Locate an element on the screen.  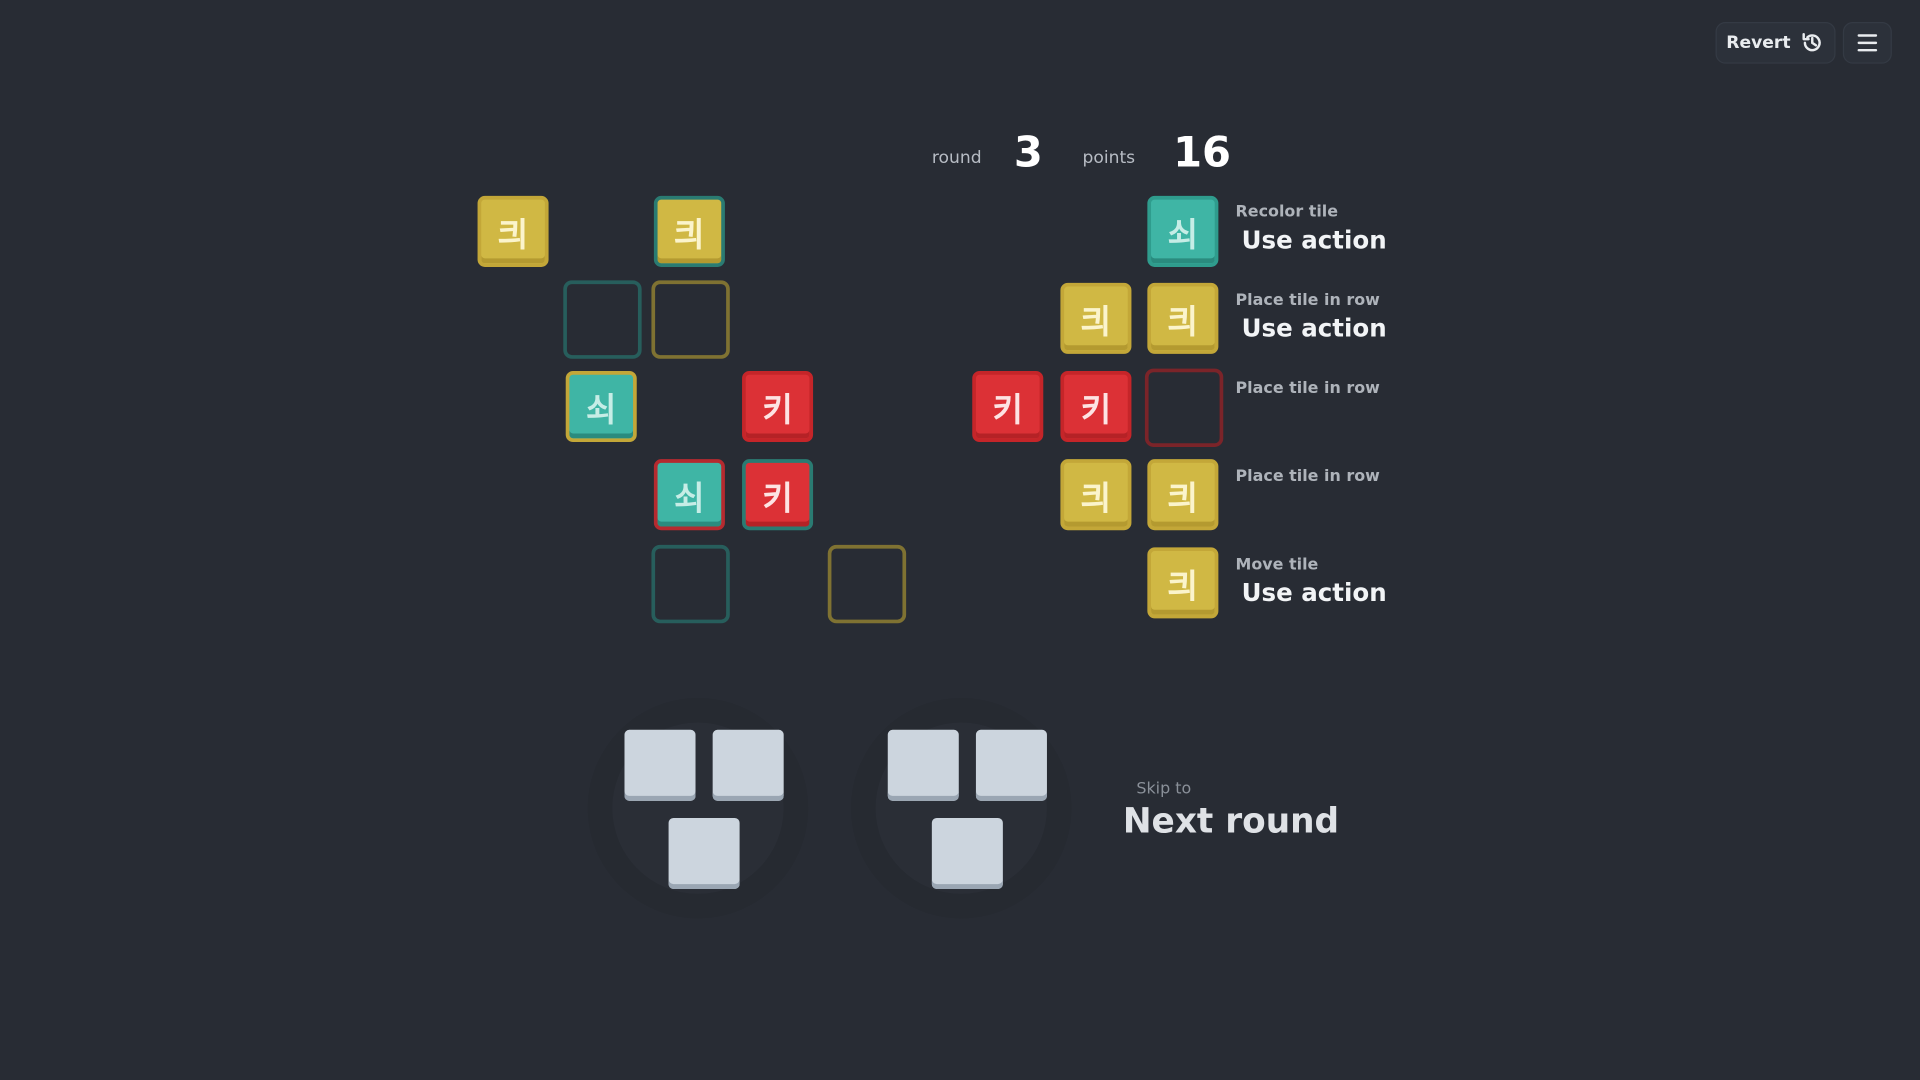
revert-button: Revert is located at coordinates (1775, 43).